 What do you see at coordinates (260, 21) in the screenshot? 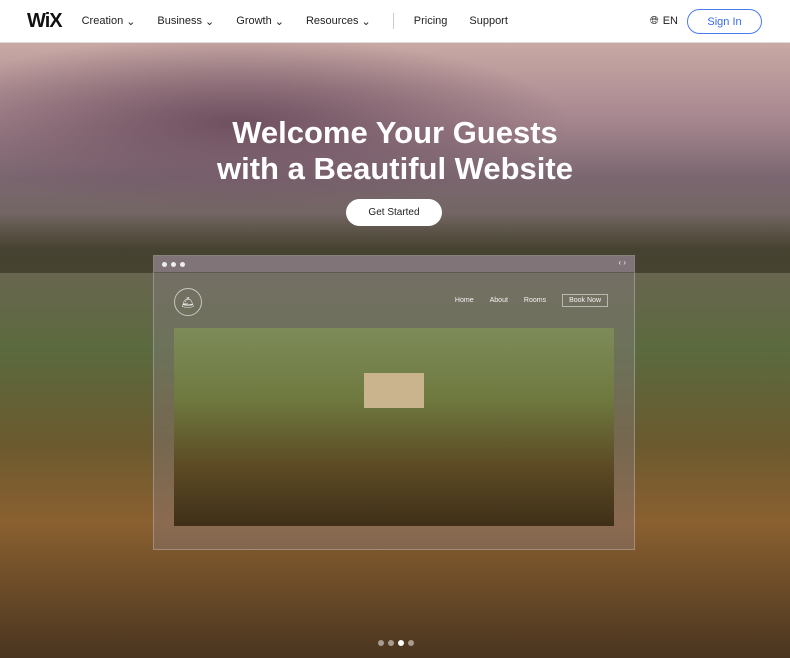
I see `nav-growth: Growth ⌄` at bounding box center [260, 21].